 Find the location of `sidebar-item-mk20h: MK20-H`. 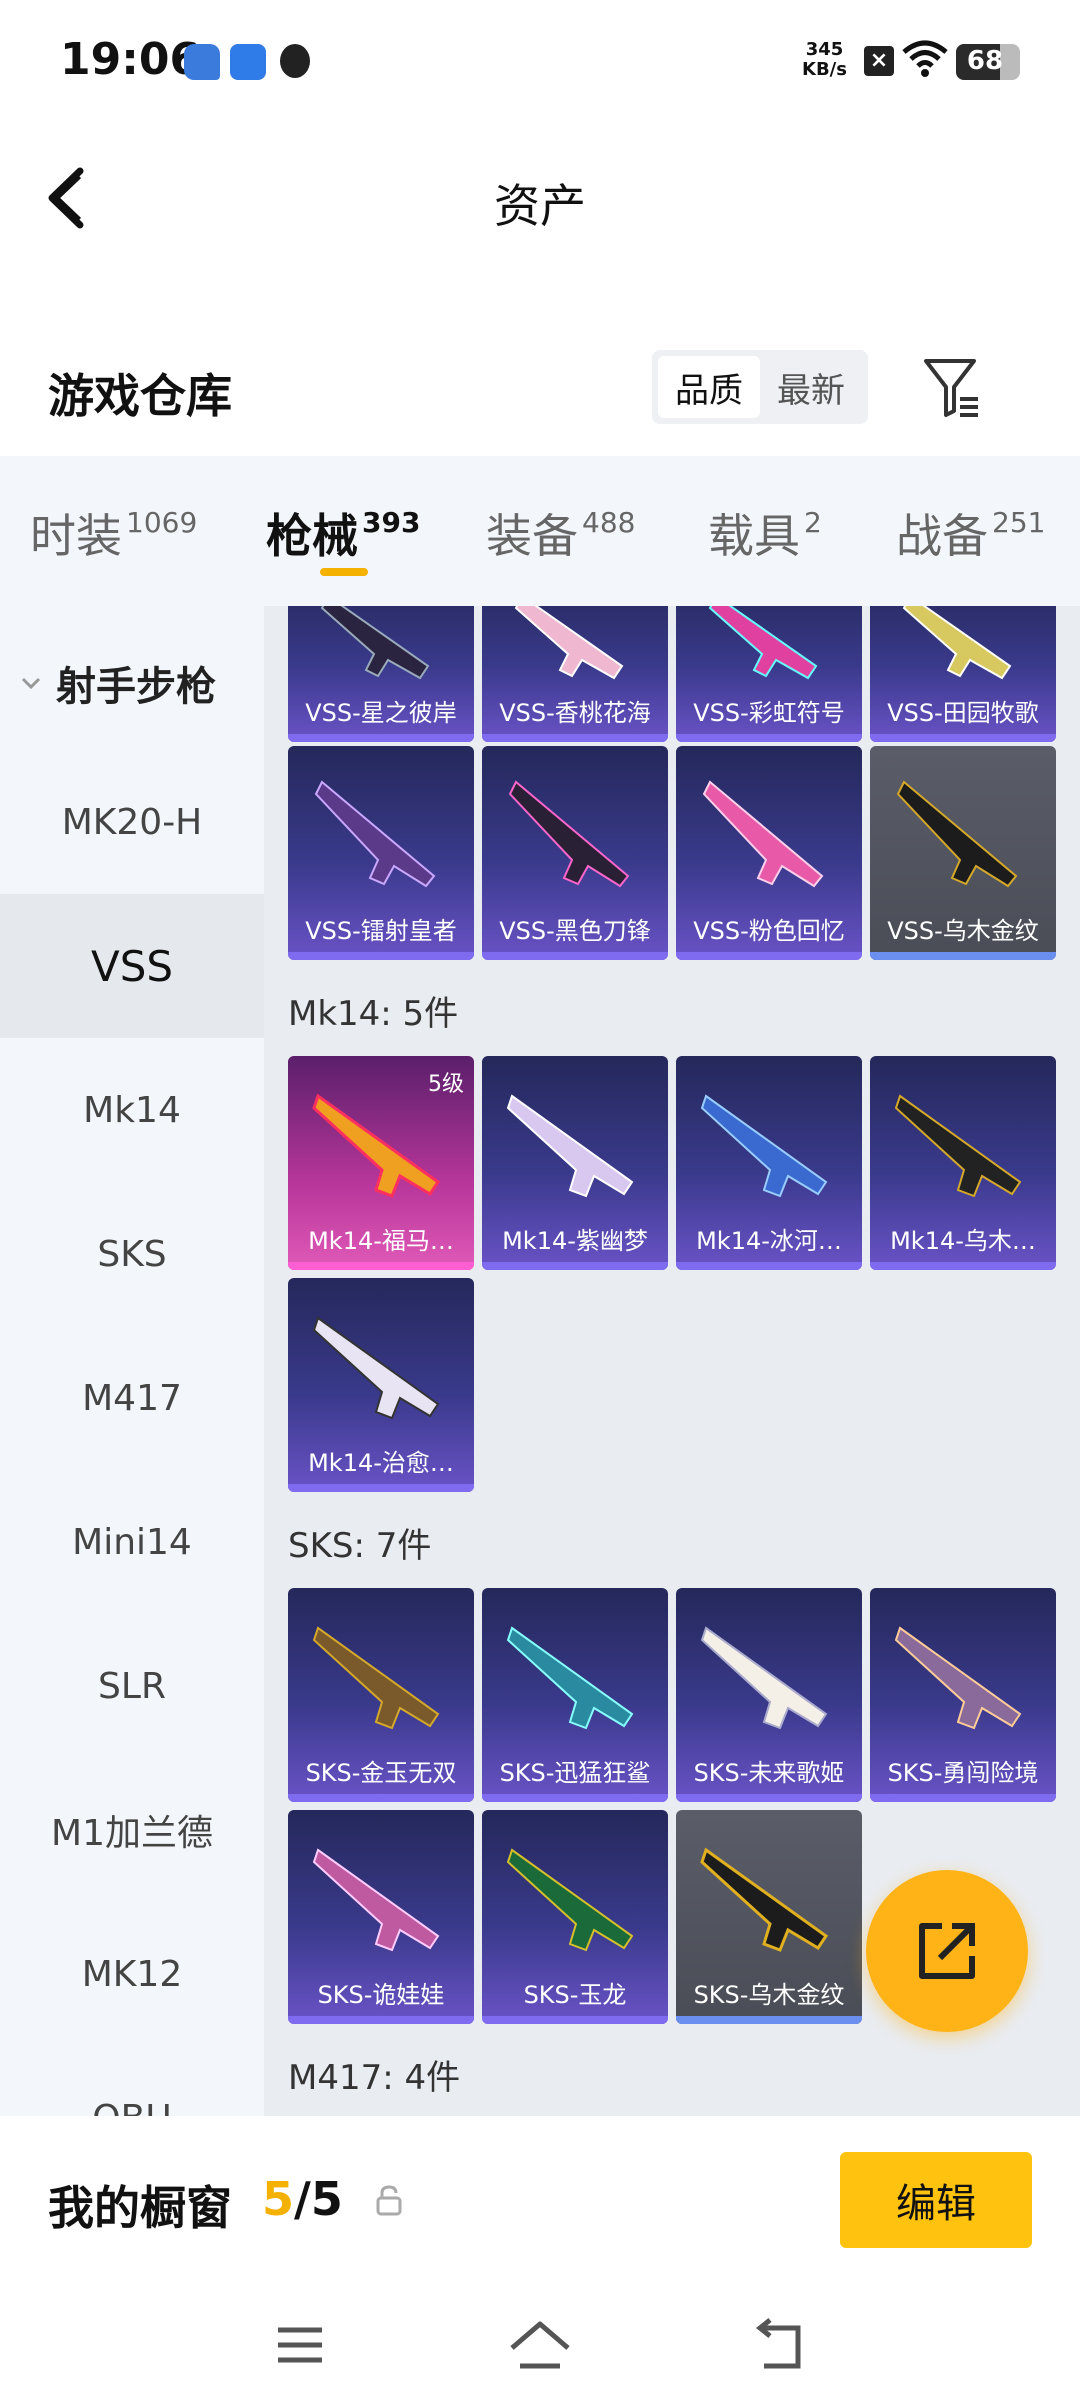

sidebar-item-mk20h: MK20-H is located at coordinates (132, 822).